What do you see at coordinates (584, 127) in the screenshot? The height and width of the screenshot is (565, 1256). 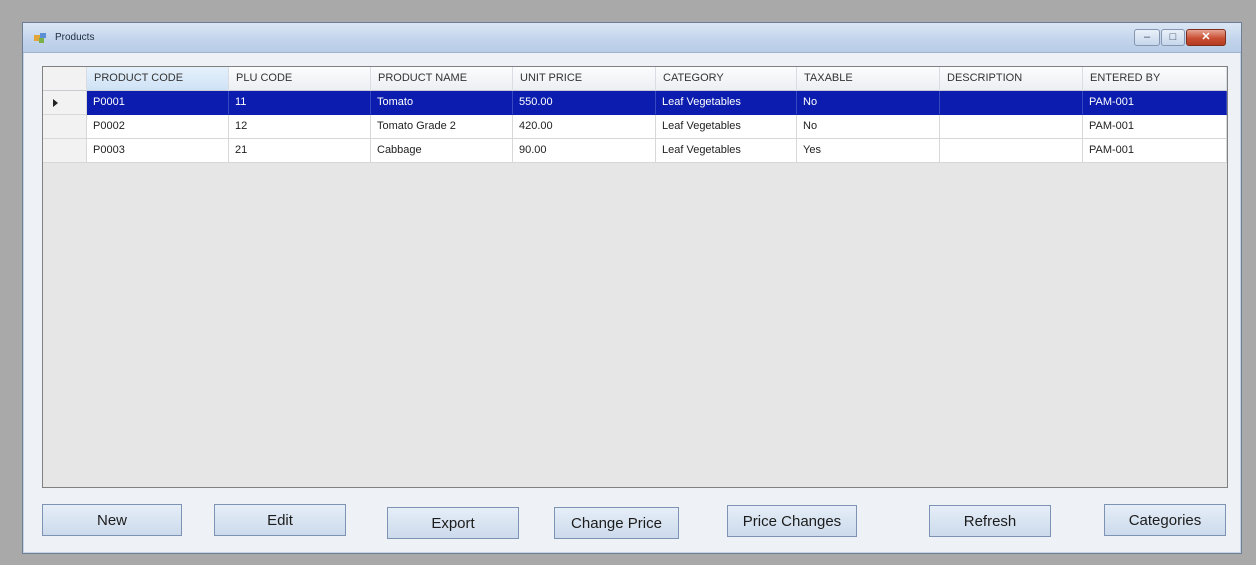 I see `cell-unit-price: 420.00` at bounding box center [584, 127].